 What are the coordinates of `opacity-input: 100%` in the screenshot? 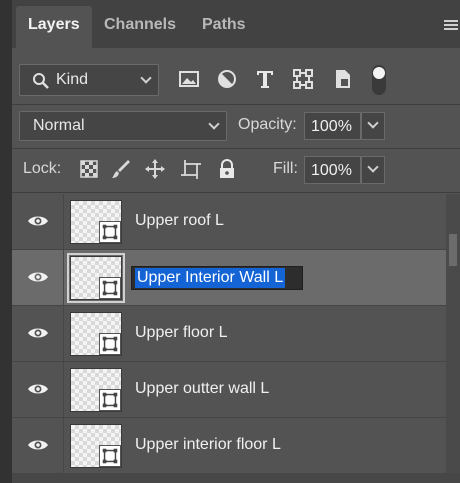 It's located at (332, 126).